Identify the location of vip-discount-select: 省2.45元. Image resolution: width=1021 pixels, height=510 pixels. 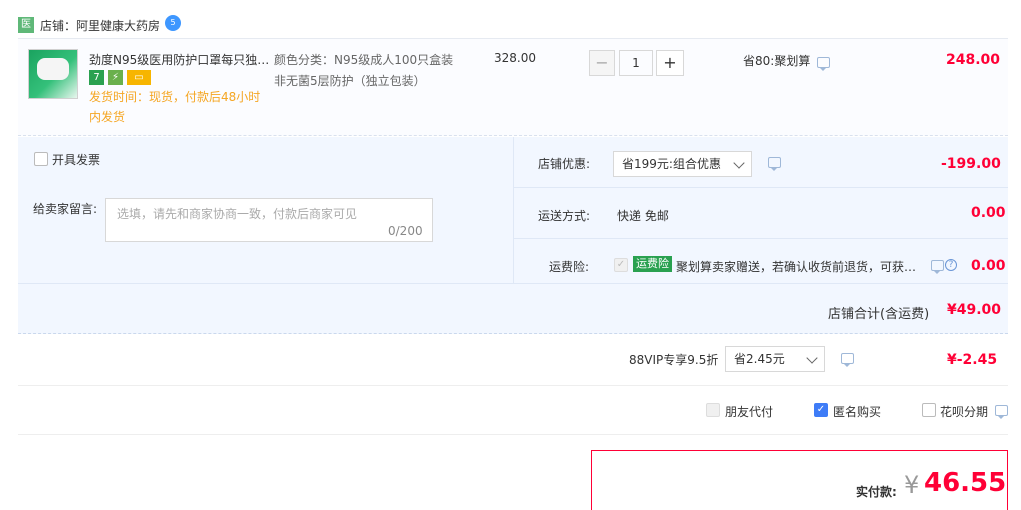
(775, 359).